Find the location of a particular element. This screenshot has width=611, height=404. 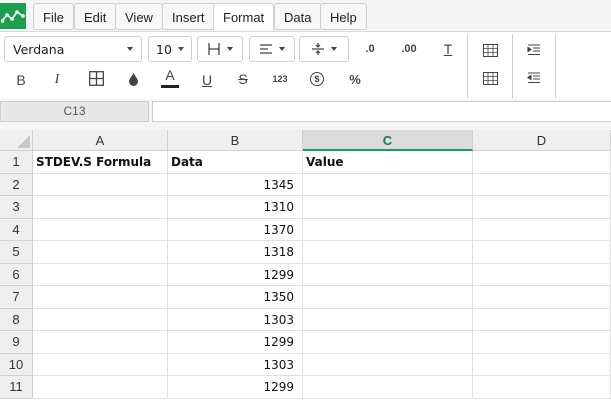

cell-b8: 1303 is located at coordinates (235, 319).